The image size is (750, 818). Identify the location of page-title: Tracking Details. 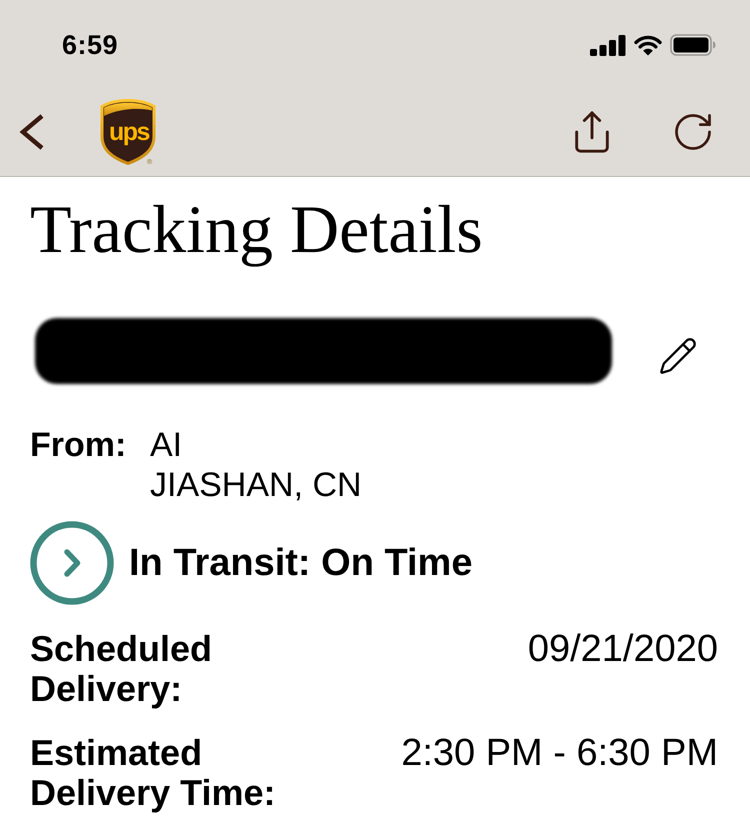
(256, 229).